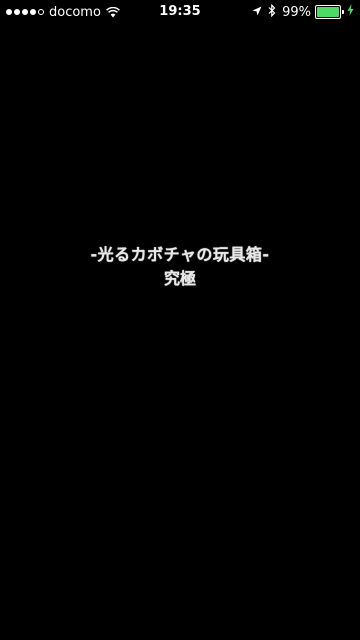  What do you see at coordinates (343, 12) in the screenshot?
I see `battery-tip` at bounding box center [343, 12].